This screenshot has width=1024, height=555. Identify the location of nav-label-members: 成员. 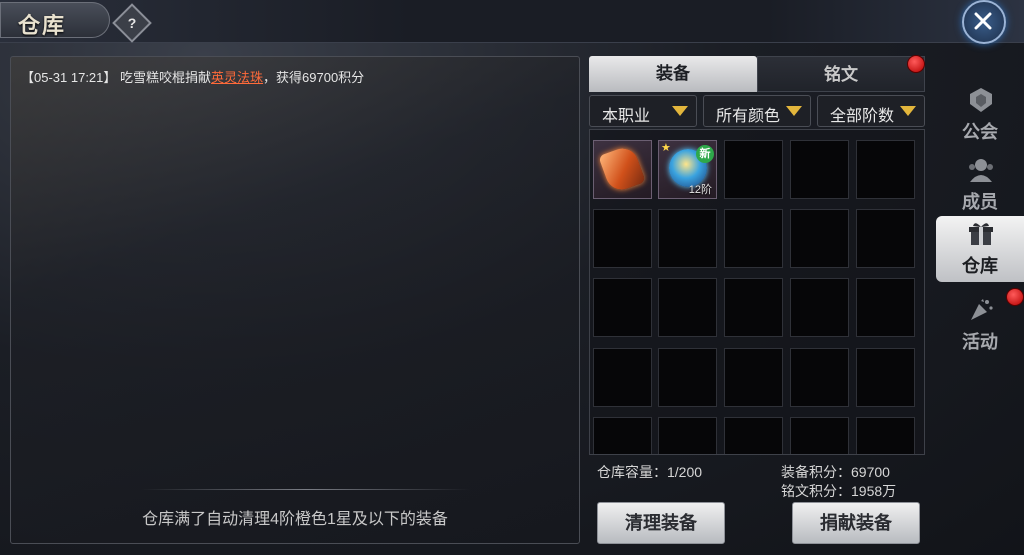
(980, 202).